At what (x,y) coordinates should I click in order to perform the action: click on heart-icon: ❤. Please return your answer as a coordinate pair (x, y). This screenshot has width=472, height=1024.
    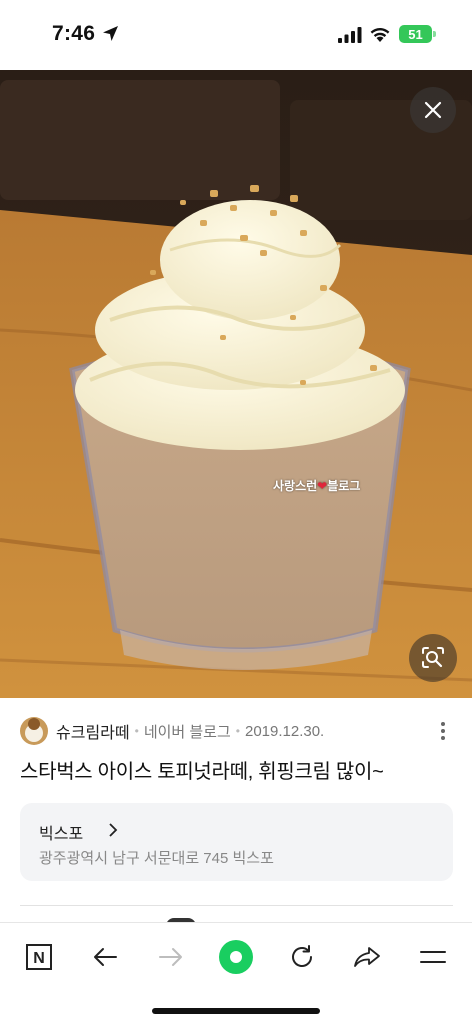
    Looking at the image, I should click on (322, 486).